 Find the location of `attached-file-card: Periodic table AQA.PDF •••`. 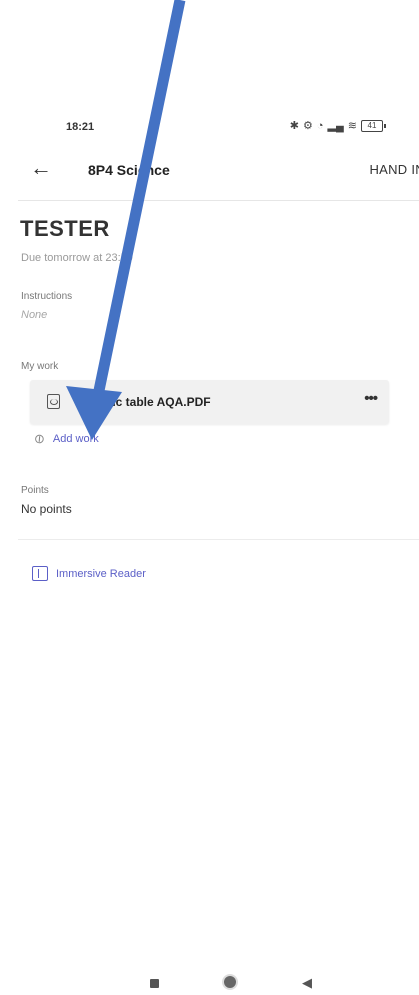

attached-file-card: Periodic table AQA.PDF ••• is located at coordinates (209, 402).